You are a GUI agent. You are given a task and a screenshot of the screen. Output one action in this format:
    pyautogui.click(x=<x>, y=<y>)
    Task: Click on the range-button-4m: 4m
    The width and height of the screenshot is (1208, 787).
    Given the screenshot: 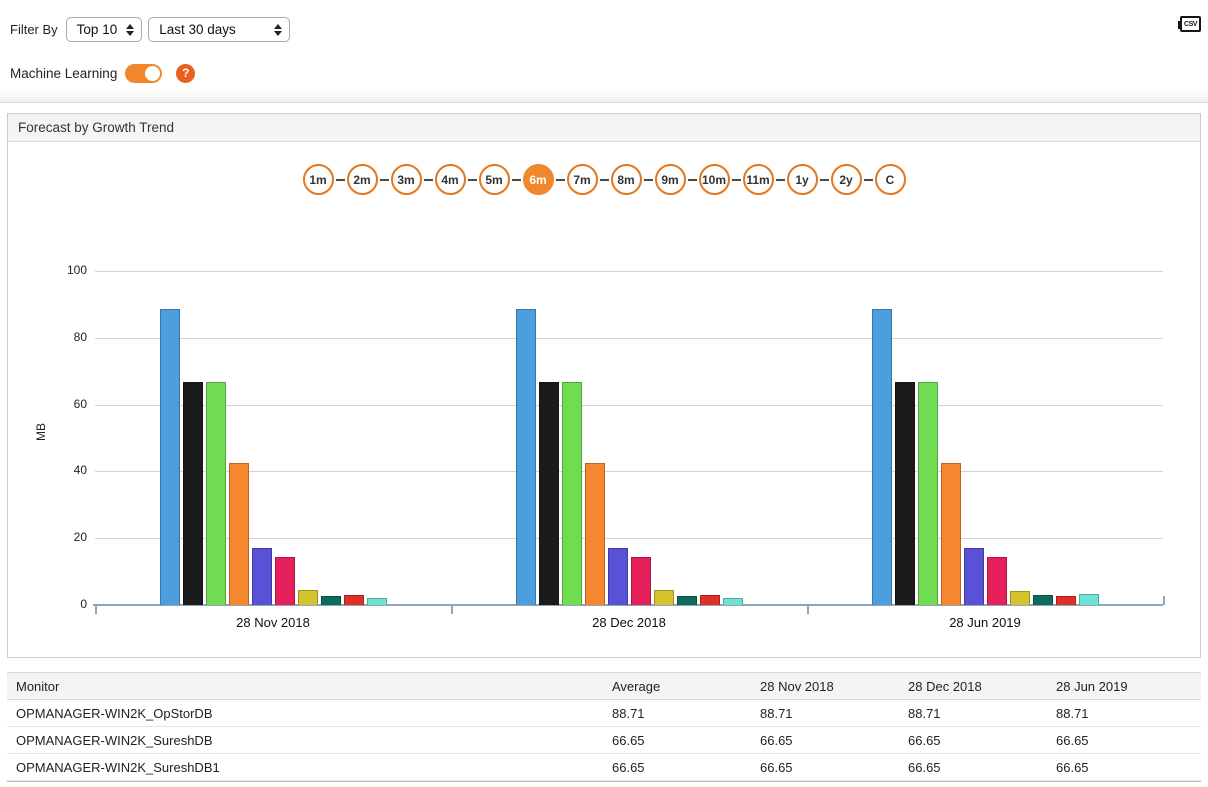 What is the action you would take?
    pyautogui.click(x=450, y=179)
    